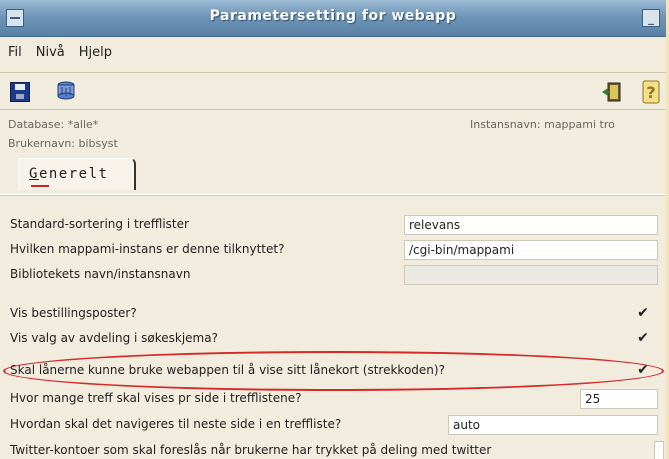 The height and width of the screenshot is (459, 669). I want to click on department-choice-checkbox: ✔, so click(643, 338).